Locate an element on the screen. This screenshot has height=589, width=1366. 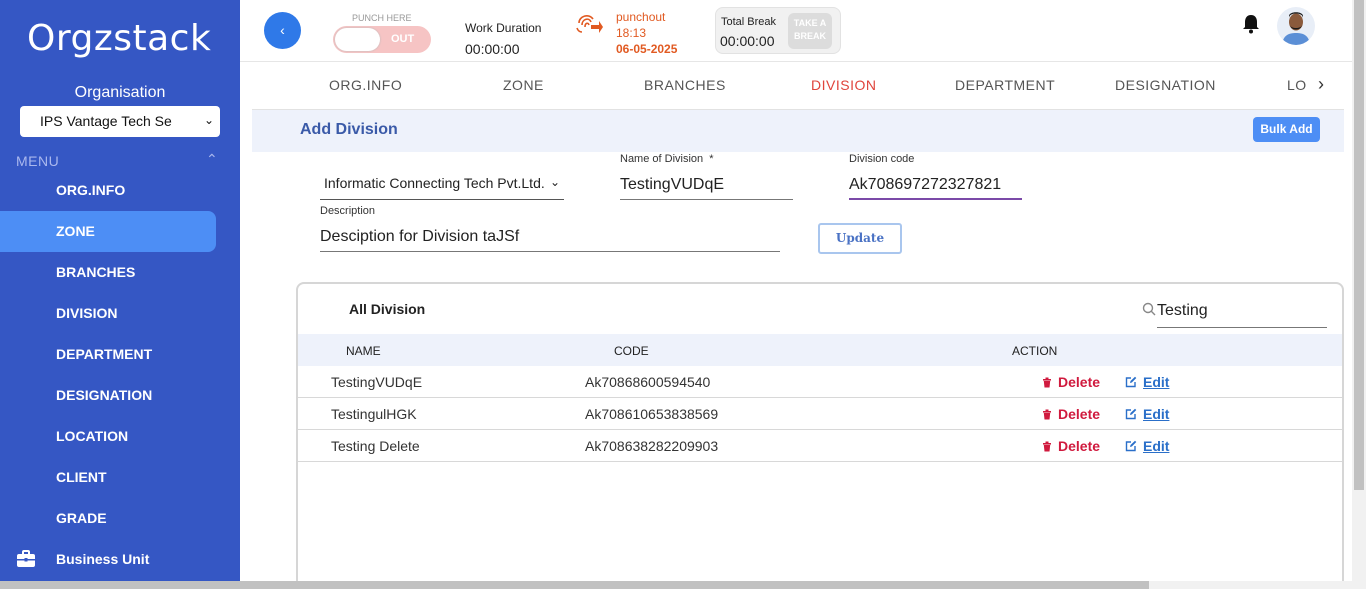
row-code: Ak708638282209903 is located at coordinates (652, 446).